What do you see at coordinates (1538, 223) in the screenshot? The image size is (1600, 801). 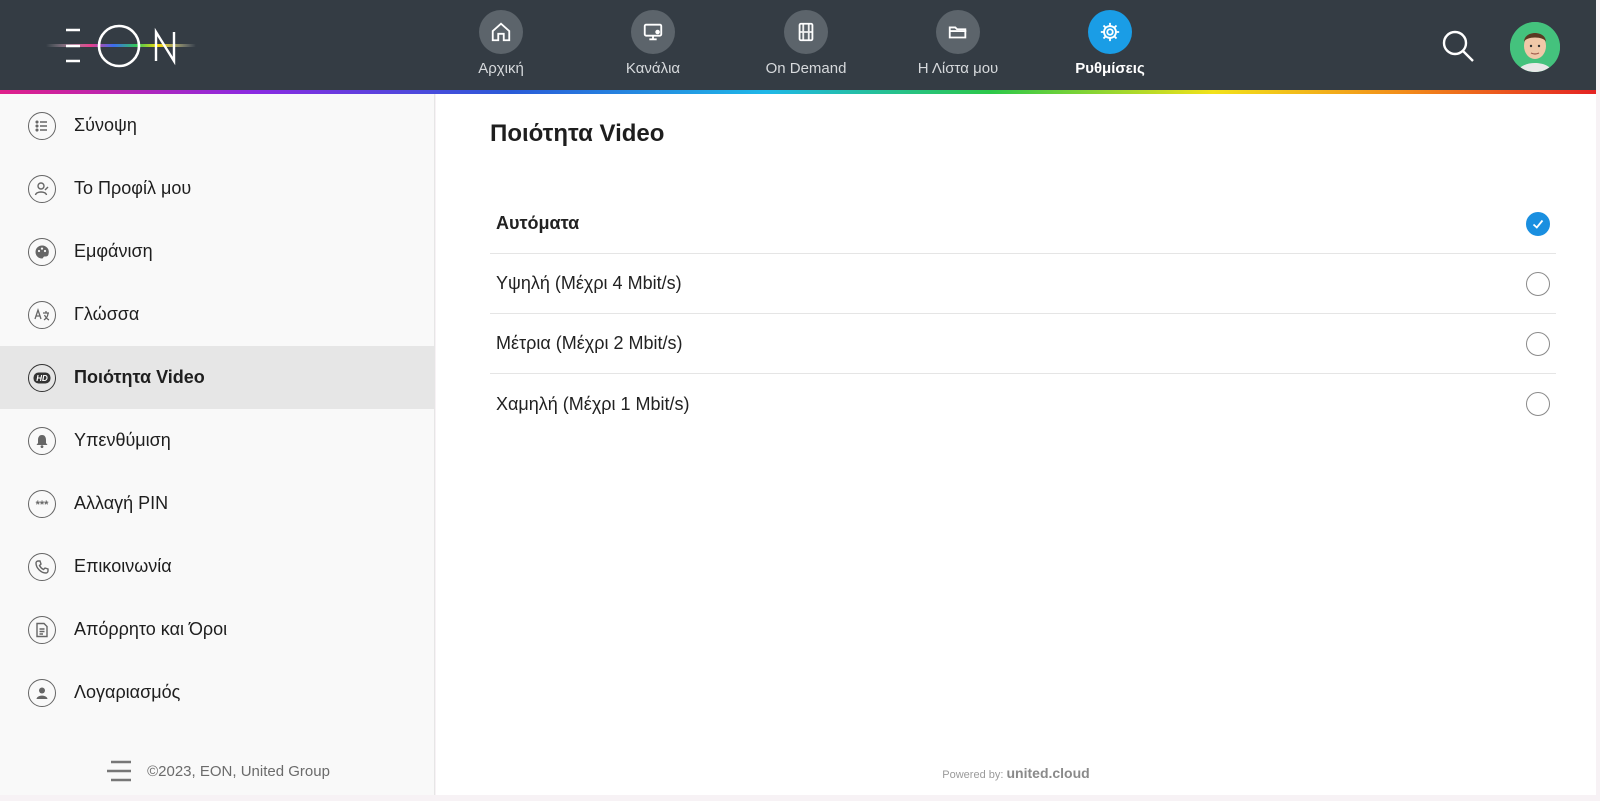 I see `check-icon` at bounding box center [1538, 223].